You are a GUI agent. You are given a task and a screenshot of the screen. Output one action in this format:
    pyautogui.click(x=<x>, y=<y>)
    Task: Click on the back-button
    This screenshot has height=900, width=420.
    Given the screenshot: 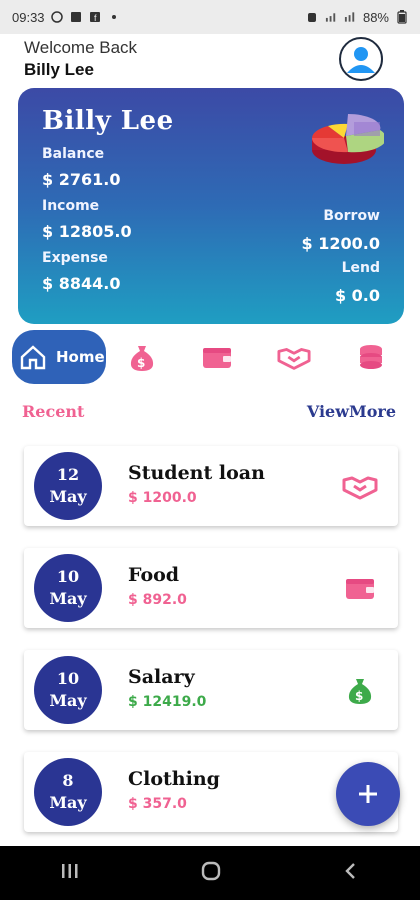 What is the action you would take?
    pyautogui.click(x=351, y=873)
    